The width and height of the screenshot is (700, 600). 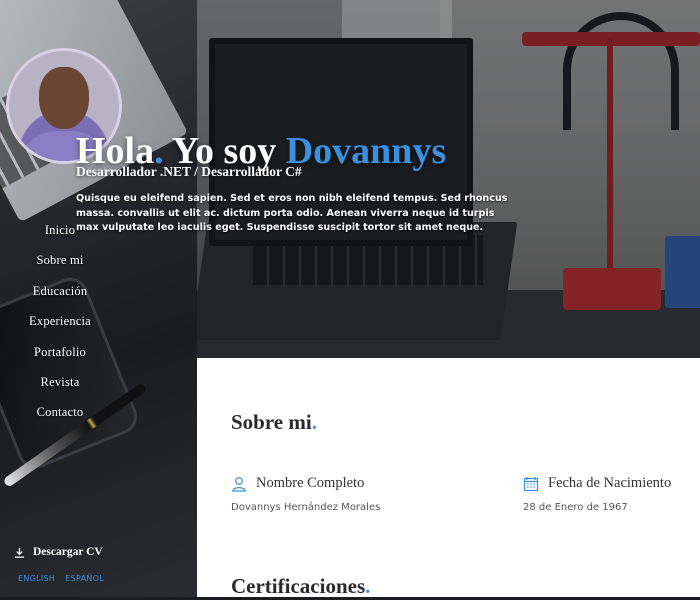 I want to click on certifications-section-title: Certificaciones., so click(x=300, y=586).